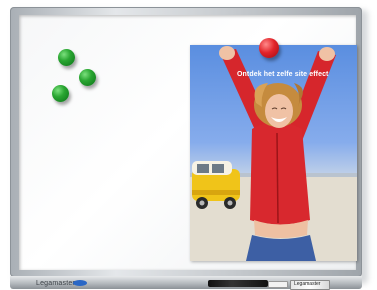 Image resolution: width=377 pixels, height=290 pixels. I want to click on poster-headline: Ontdek het zelfe site effect, so click(283, 74).